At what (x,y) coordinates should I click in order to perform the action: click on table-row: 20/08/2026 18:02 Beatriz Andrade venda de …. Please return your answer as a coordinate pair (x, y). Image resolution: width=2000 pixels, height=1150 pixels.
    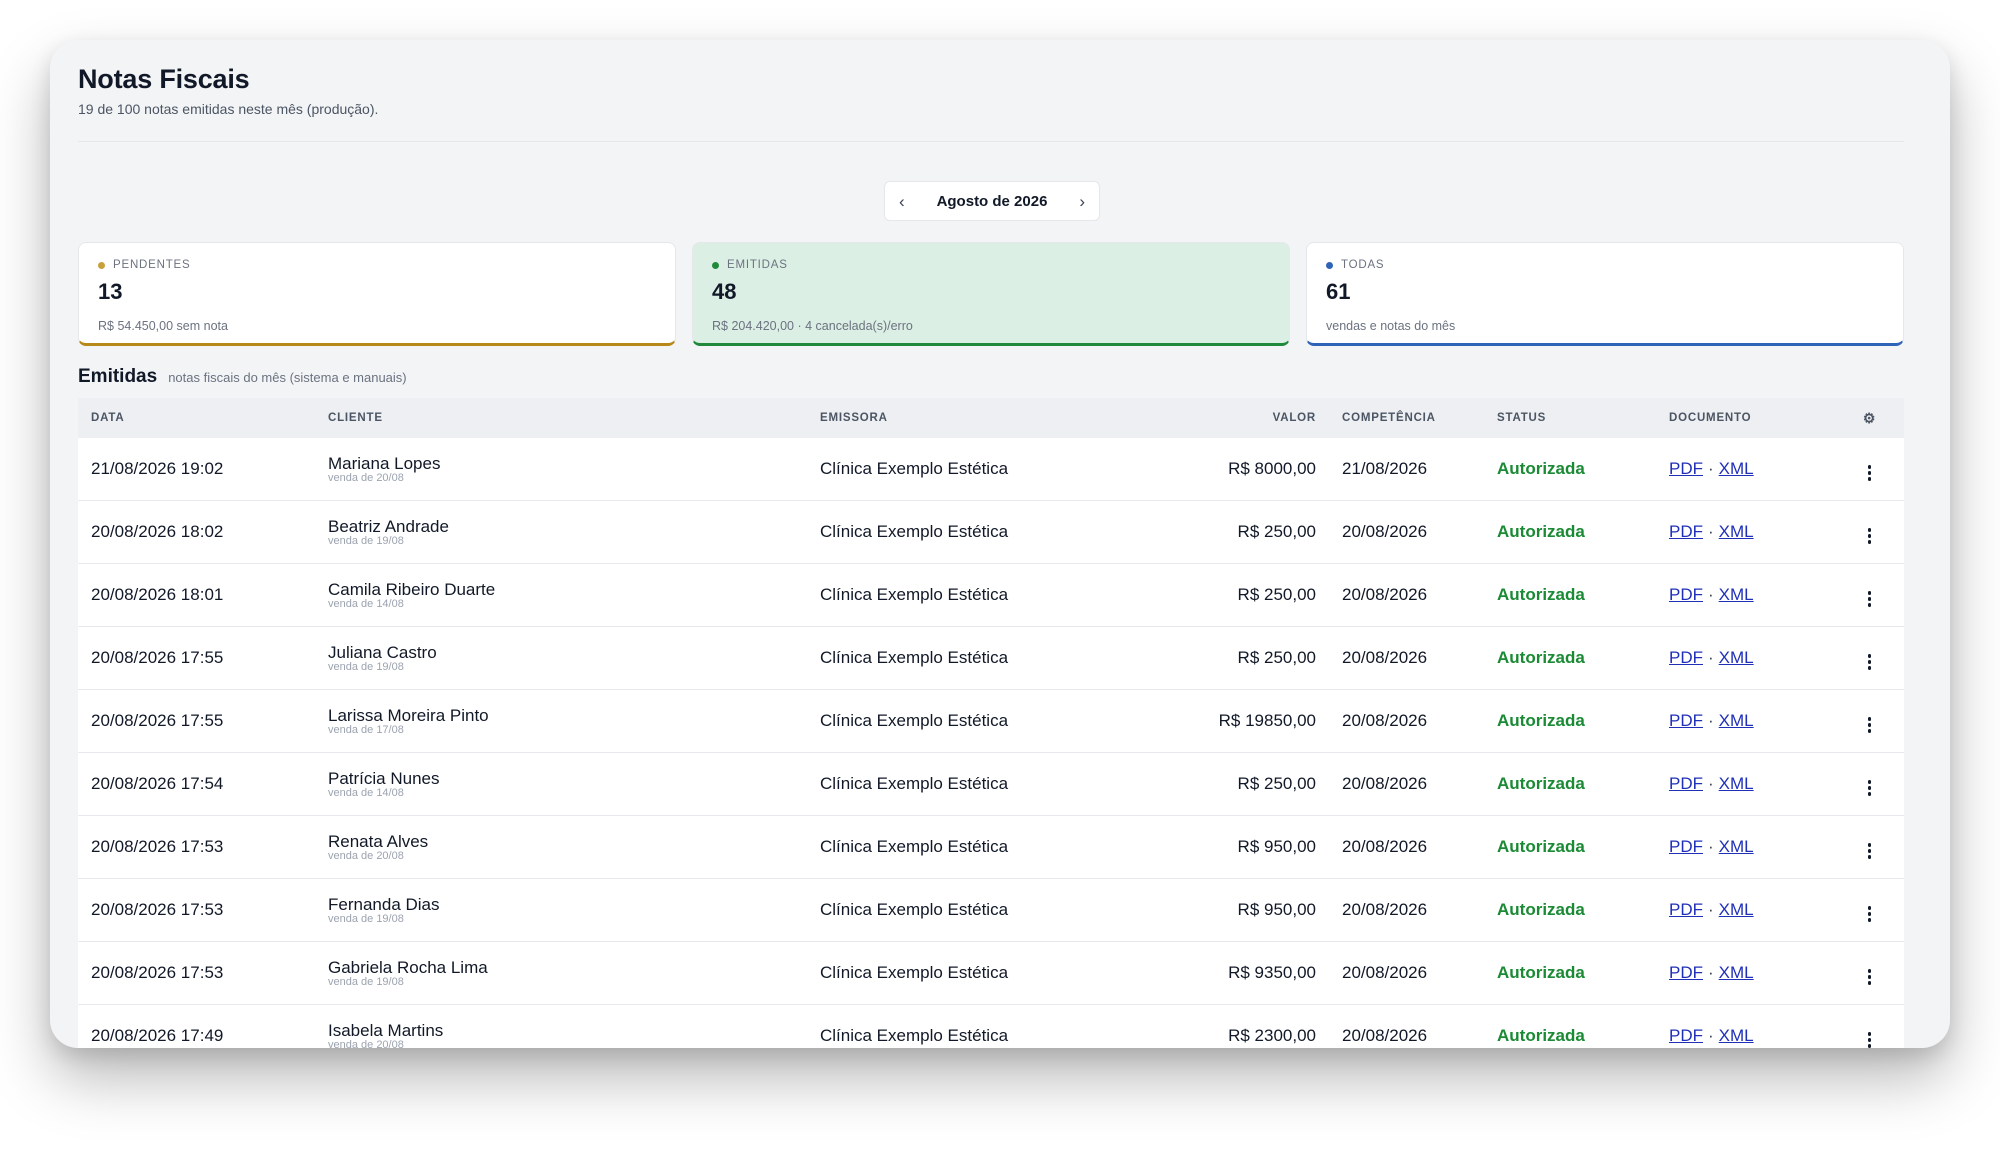
    Looking at the image, I should click on (991, 532).